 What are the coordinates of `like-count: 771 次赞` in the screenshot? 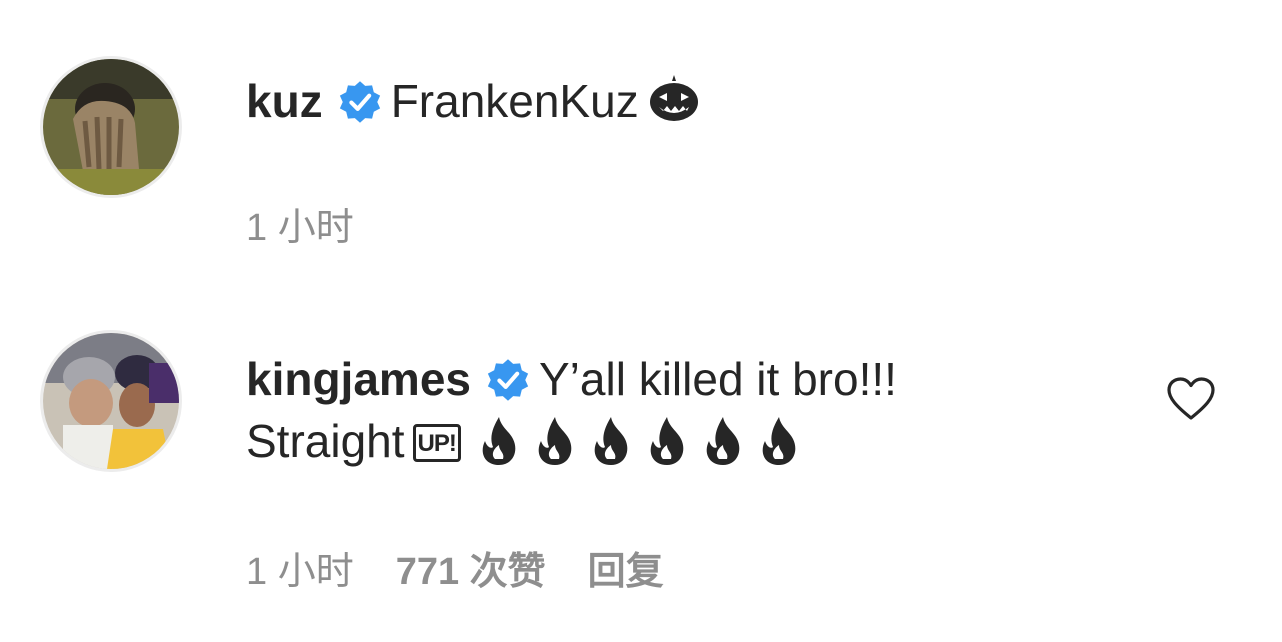 It's located at (471, 572).